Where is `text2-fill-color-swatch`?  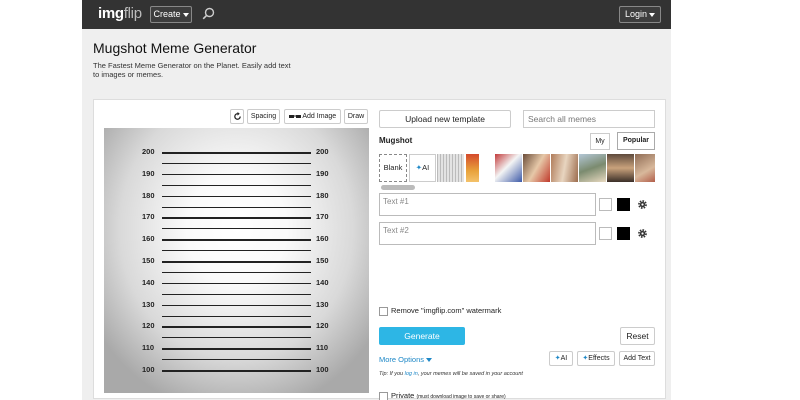
text2-fill-color-swatch is located at coordinates (605, 233).